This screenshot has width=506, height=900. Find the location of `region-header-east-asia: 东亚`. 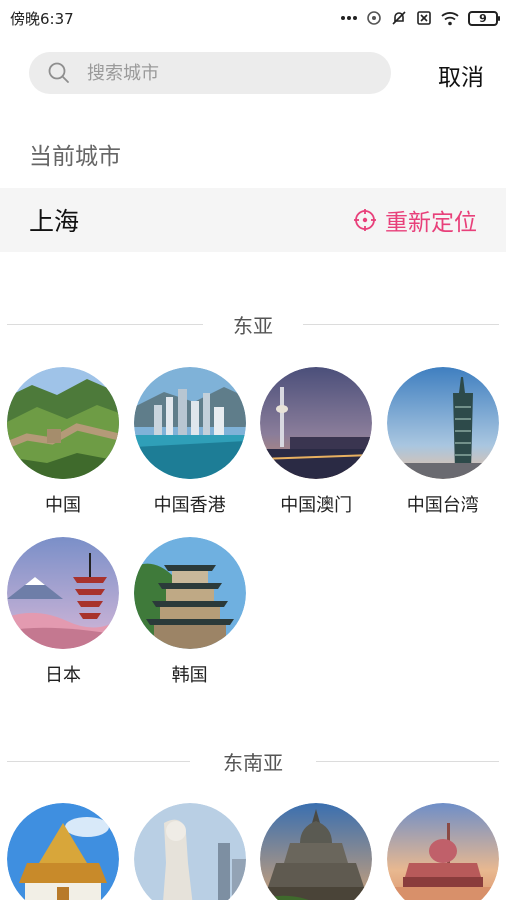

region-header-east-asia: 东亚 is located at coordinates (253, 324).